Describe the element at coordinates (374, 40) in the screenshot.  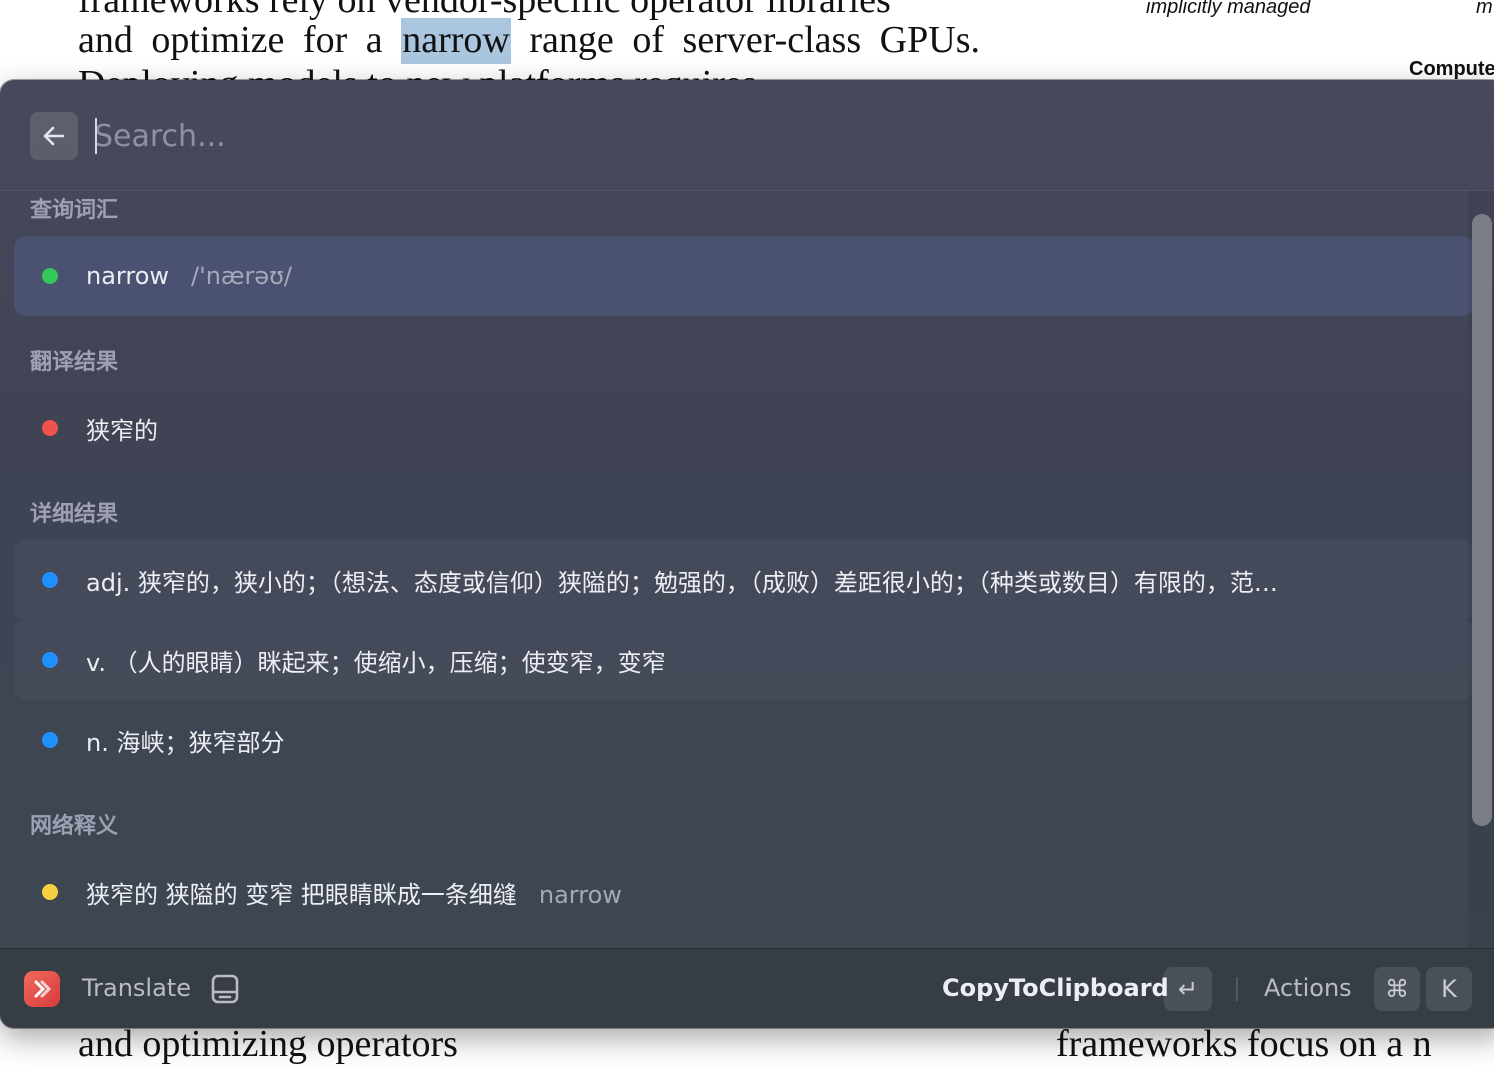
I see `doc-word: a` at that location.